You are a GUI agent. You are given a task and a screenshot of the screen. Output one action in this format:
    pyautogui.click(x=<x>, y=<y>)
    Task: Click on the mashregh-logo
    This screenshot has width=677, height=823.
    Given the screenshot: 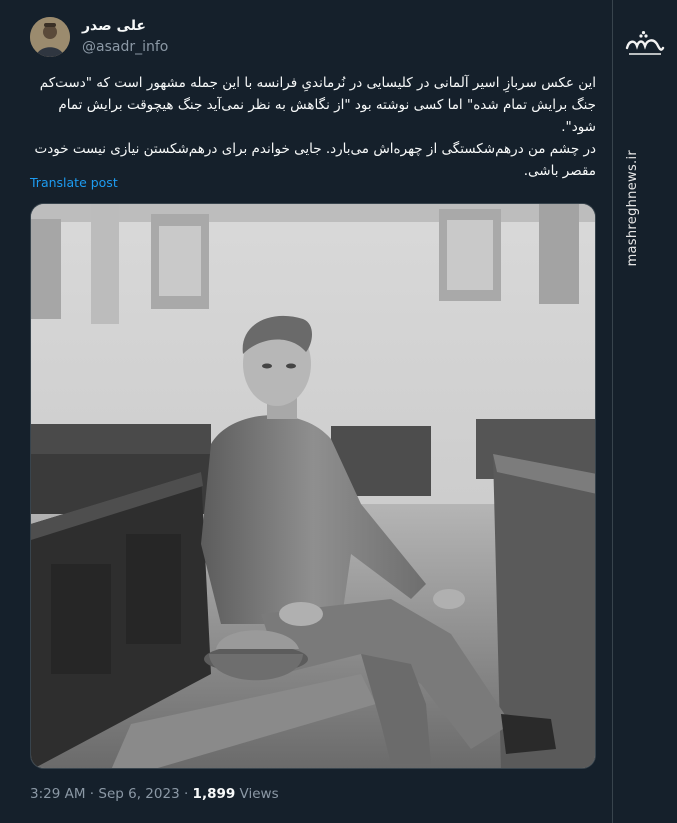 What is the action you would take?
    pyautogui.click(x=645, y=45)
    